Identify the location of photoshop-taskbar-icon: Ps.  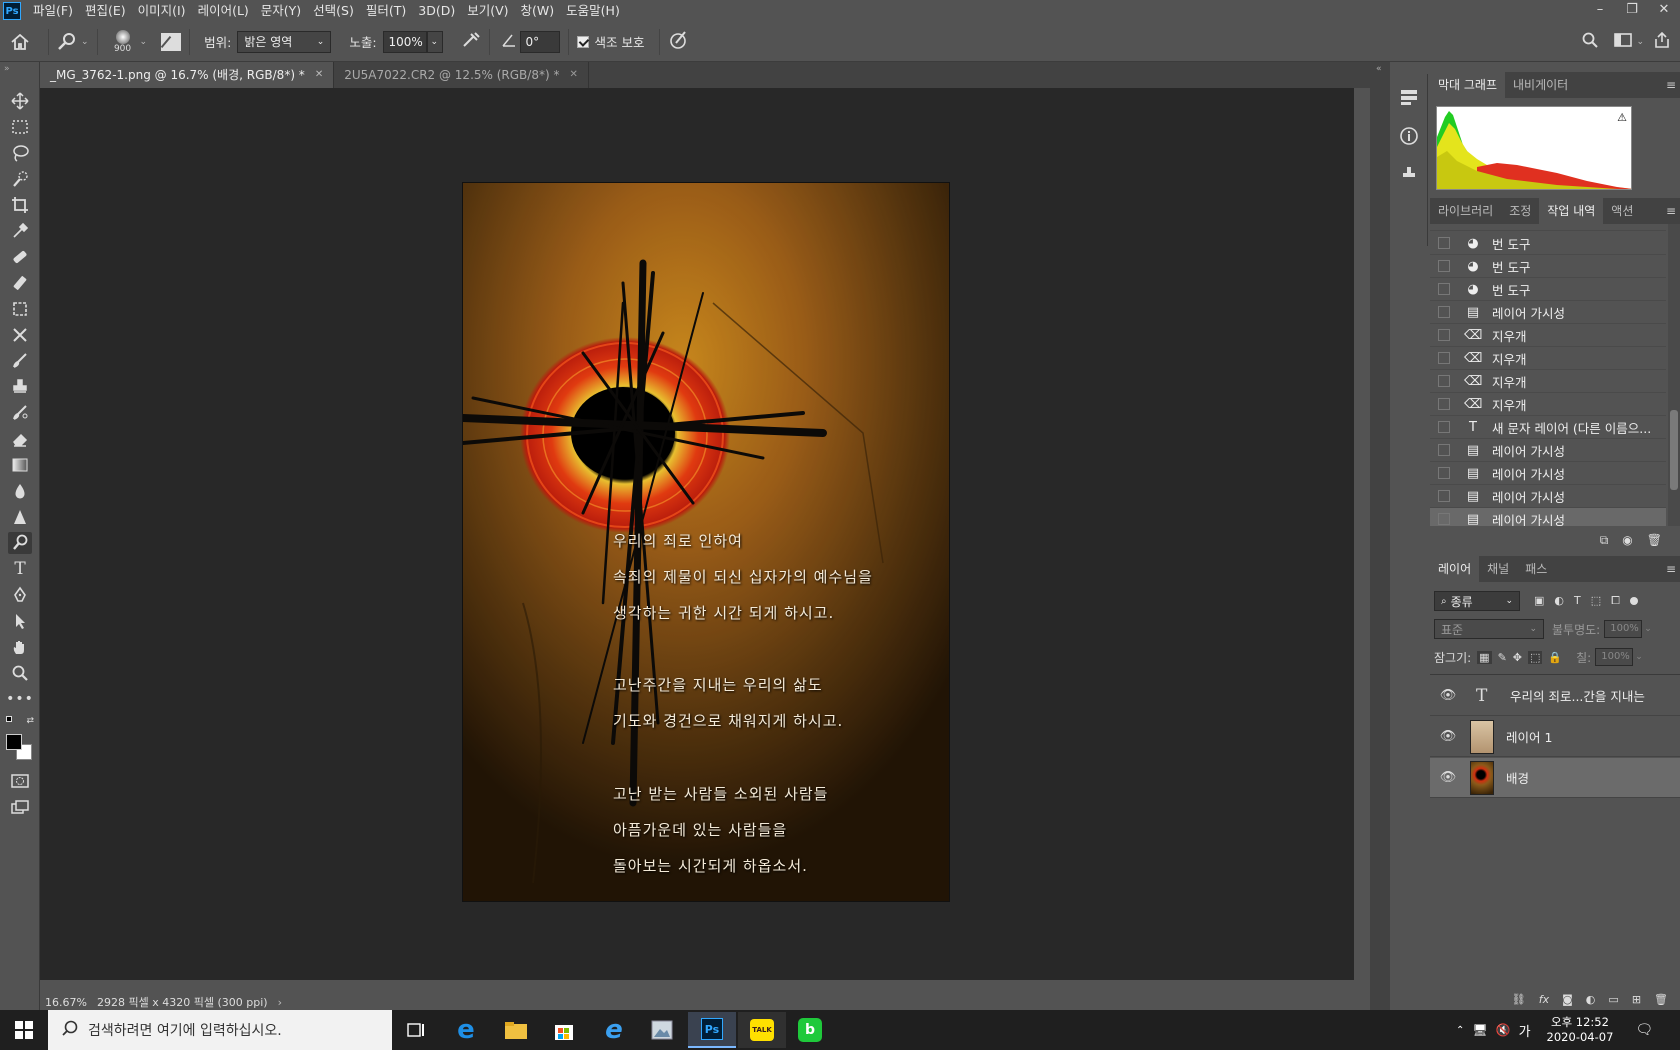
(712, 1030).